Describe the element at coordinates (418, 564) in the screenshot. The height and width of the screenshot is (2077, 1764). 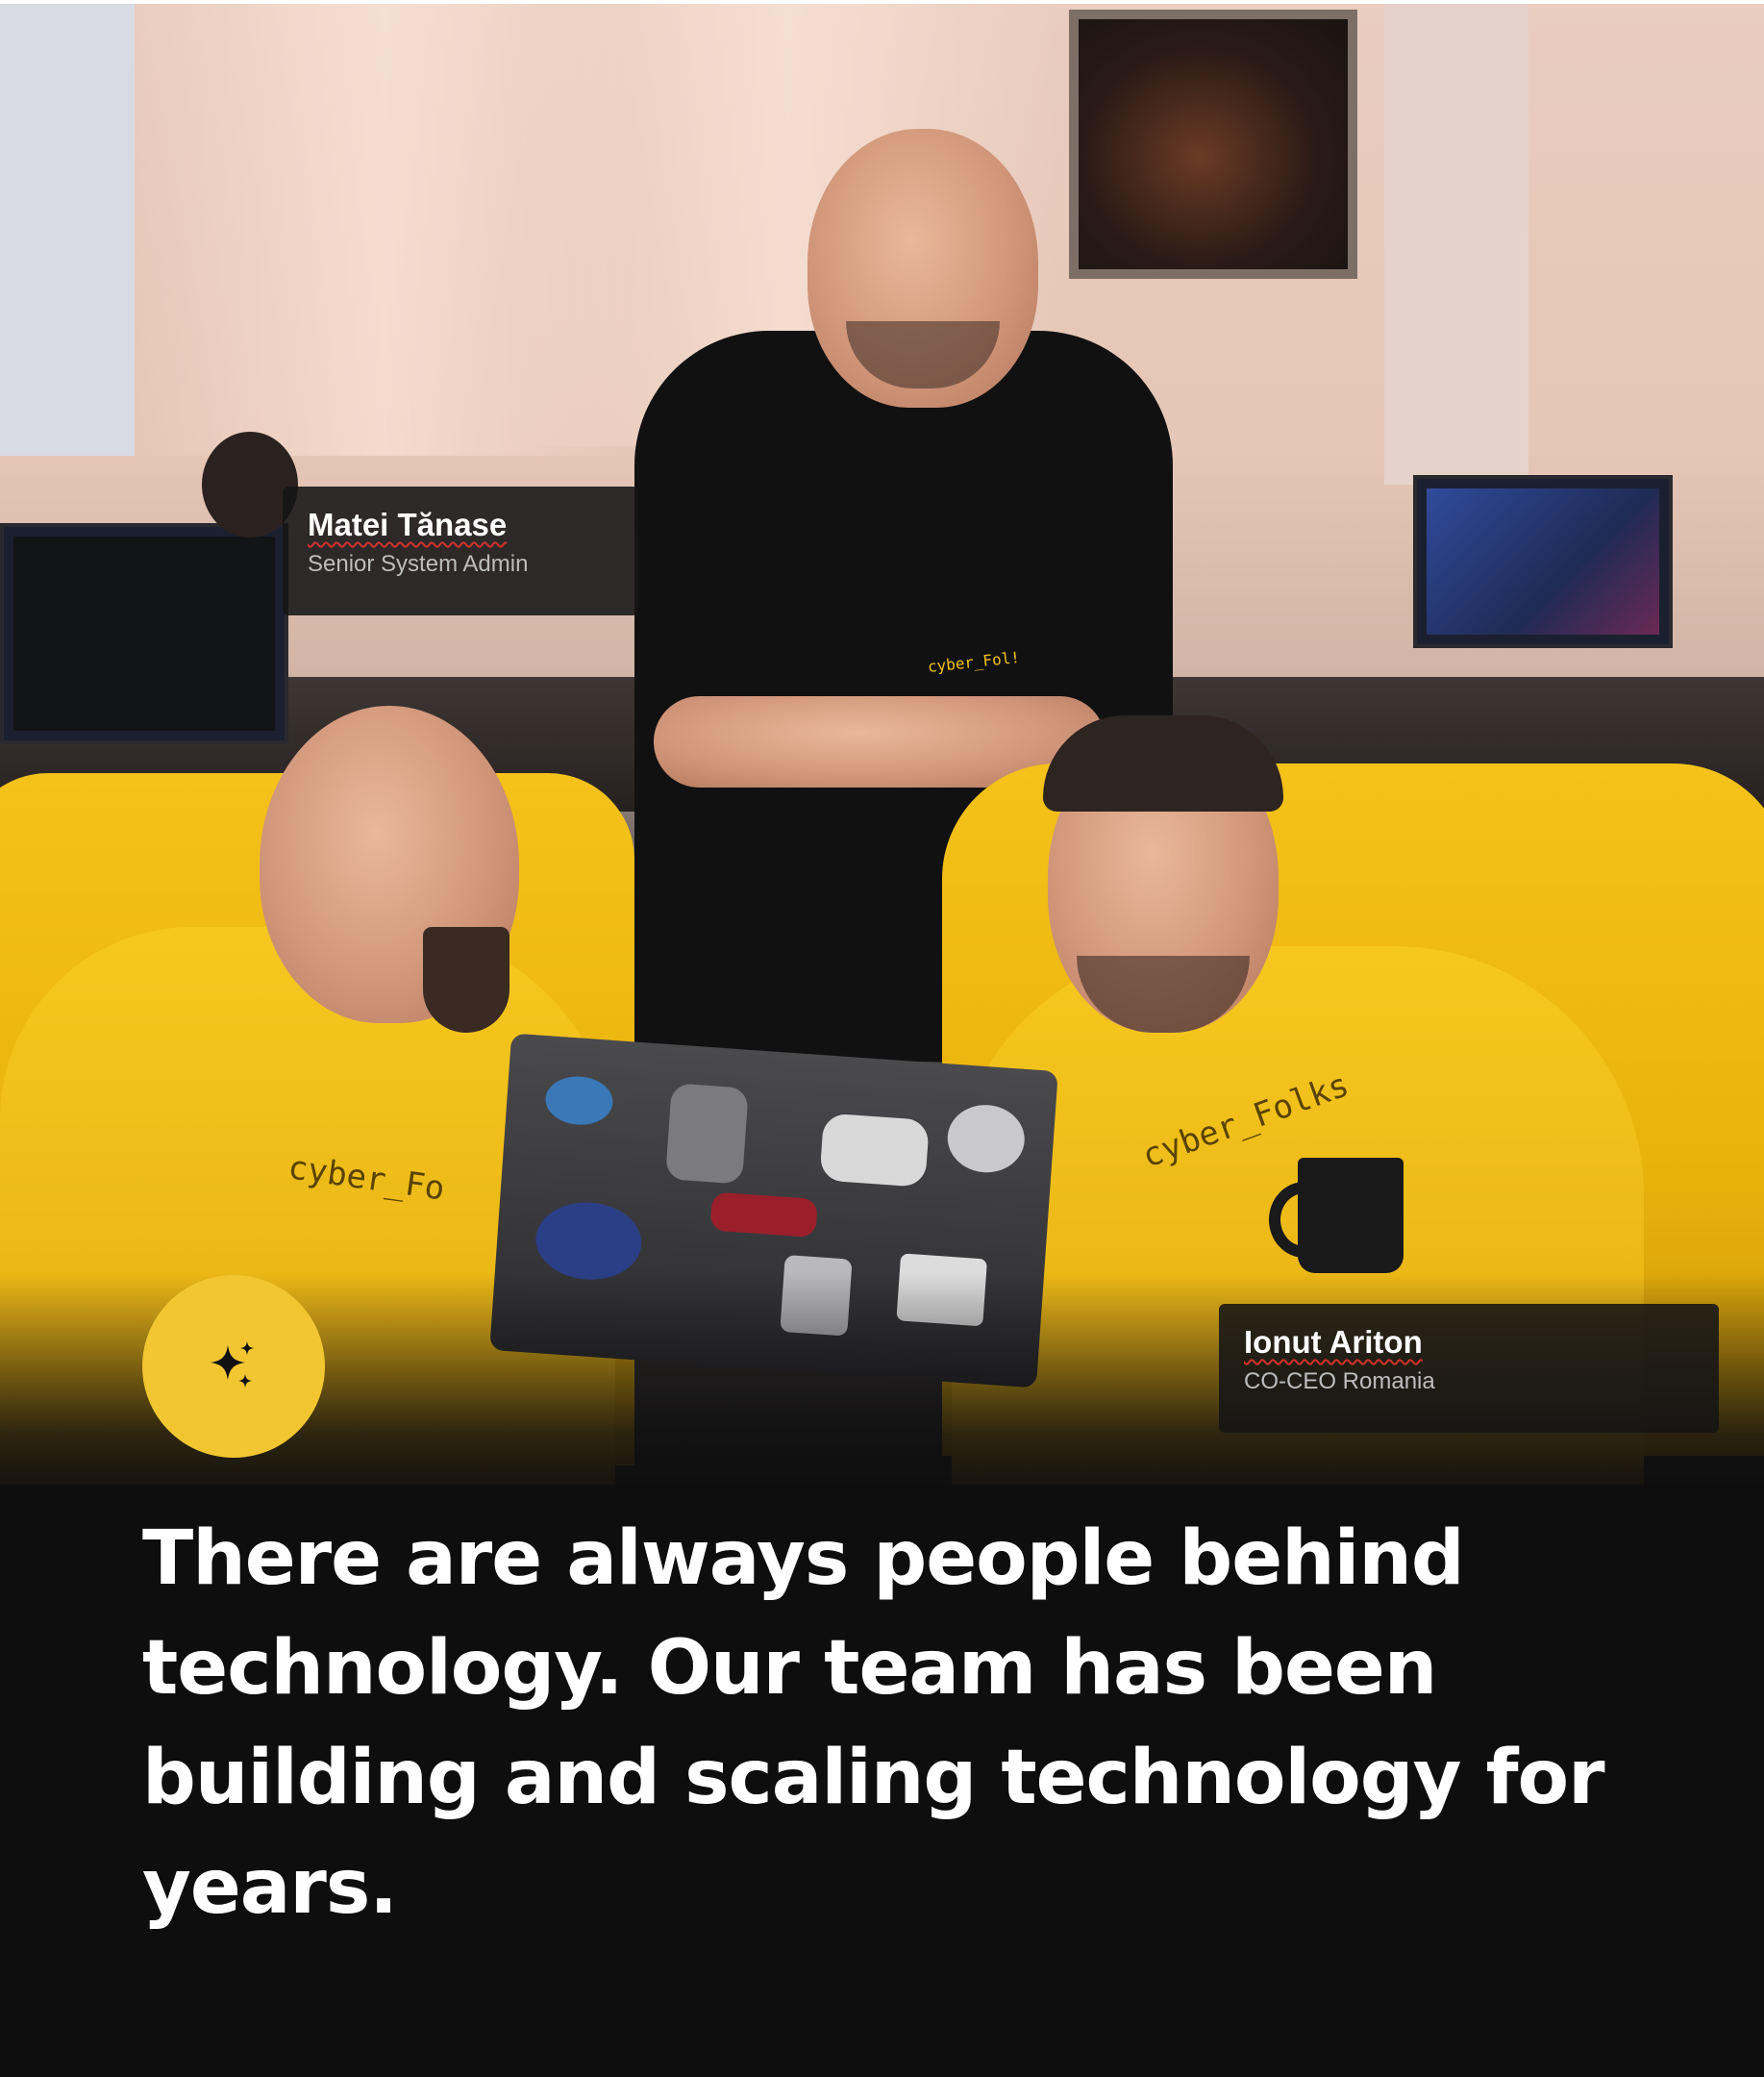
I see `person-role: Senior System Admin` at that location.